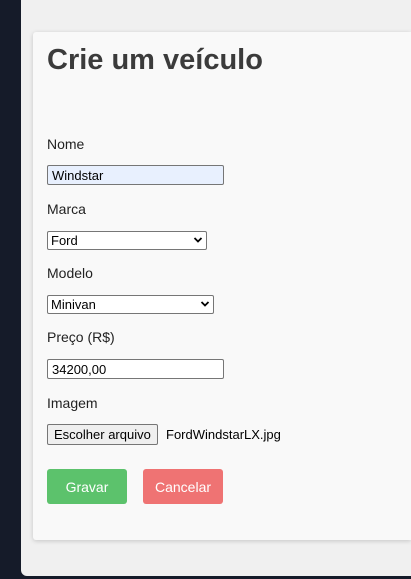  Describe the element at coordinates (155, 60) in the screenshot. I see `page-title: Crie um veículo` at that location.